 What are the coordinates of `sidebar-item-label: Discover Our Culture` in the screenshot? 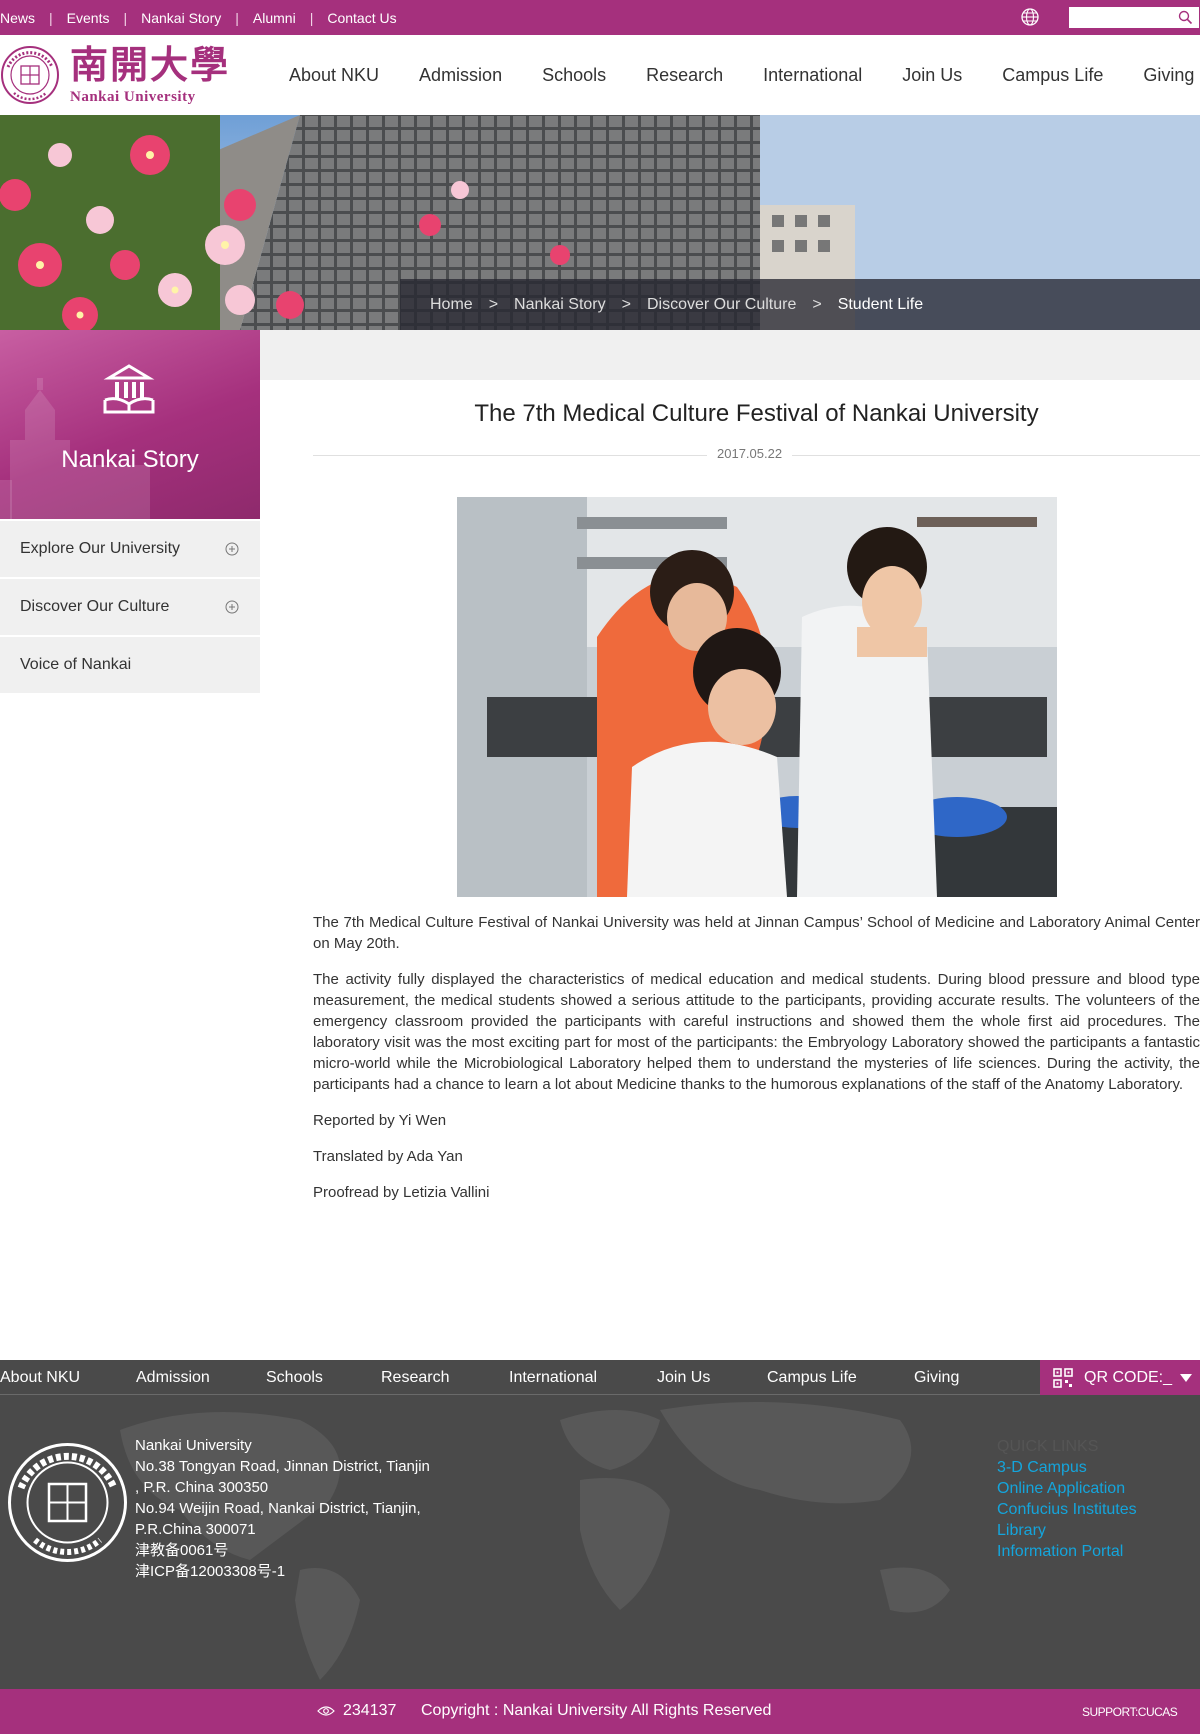 It's located at (95, 606).